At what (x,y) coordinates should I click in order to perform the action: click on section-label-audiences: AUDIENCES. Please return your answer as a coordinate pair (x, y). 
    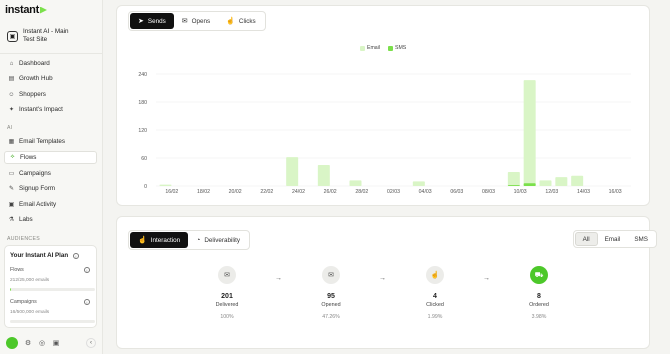
    Looking at the image, I should click on (23, 238).